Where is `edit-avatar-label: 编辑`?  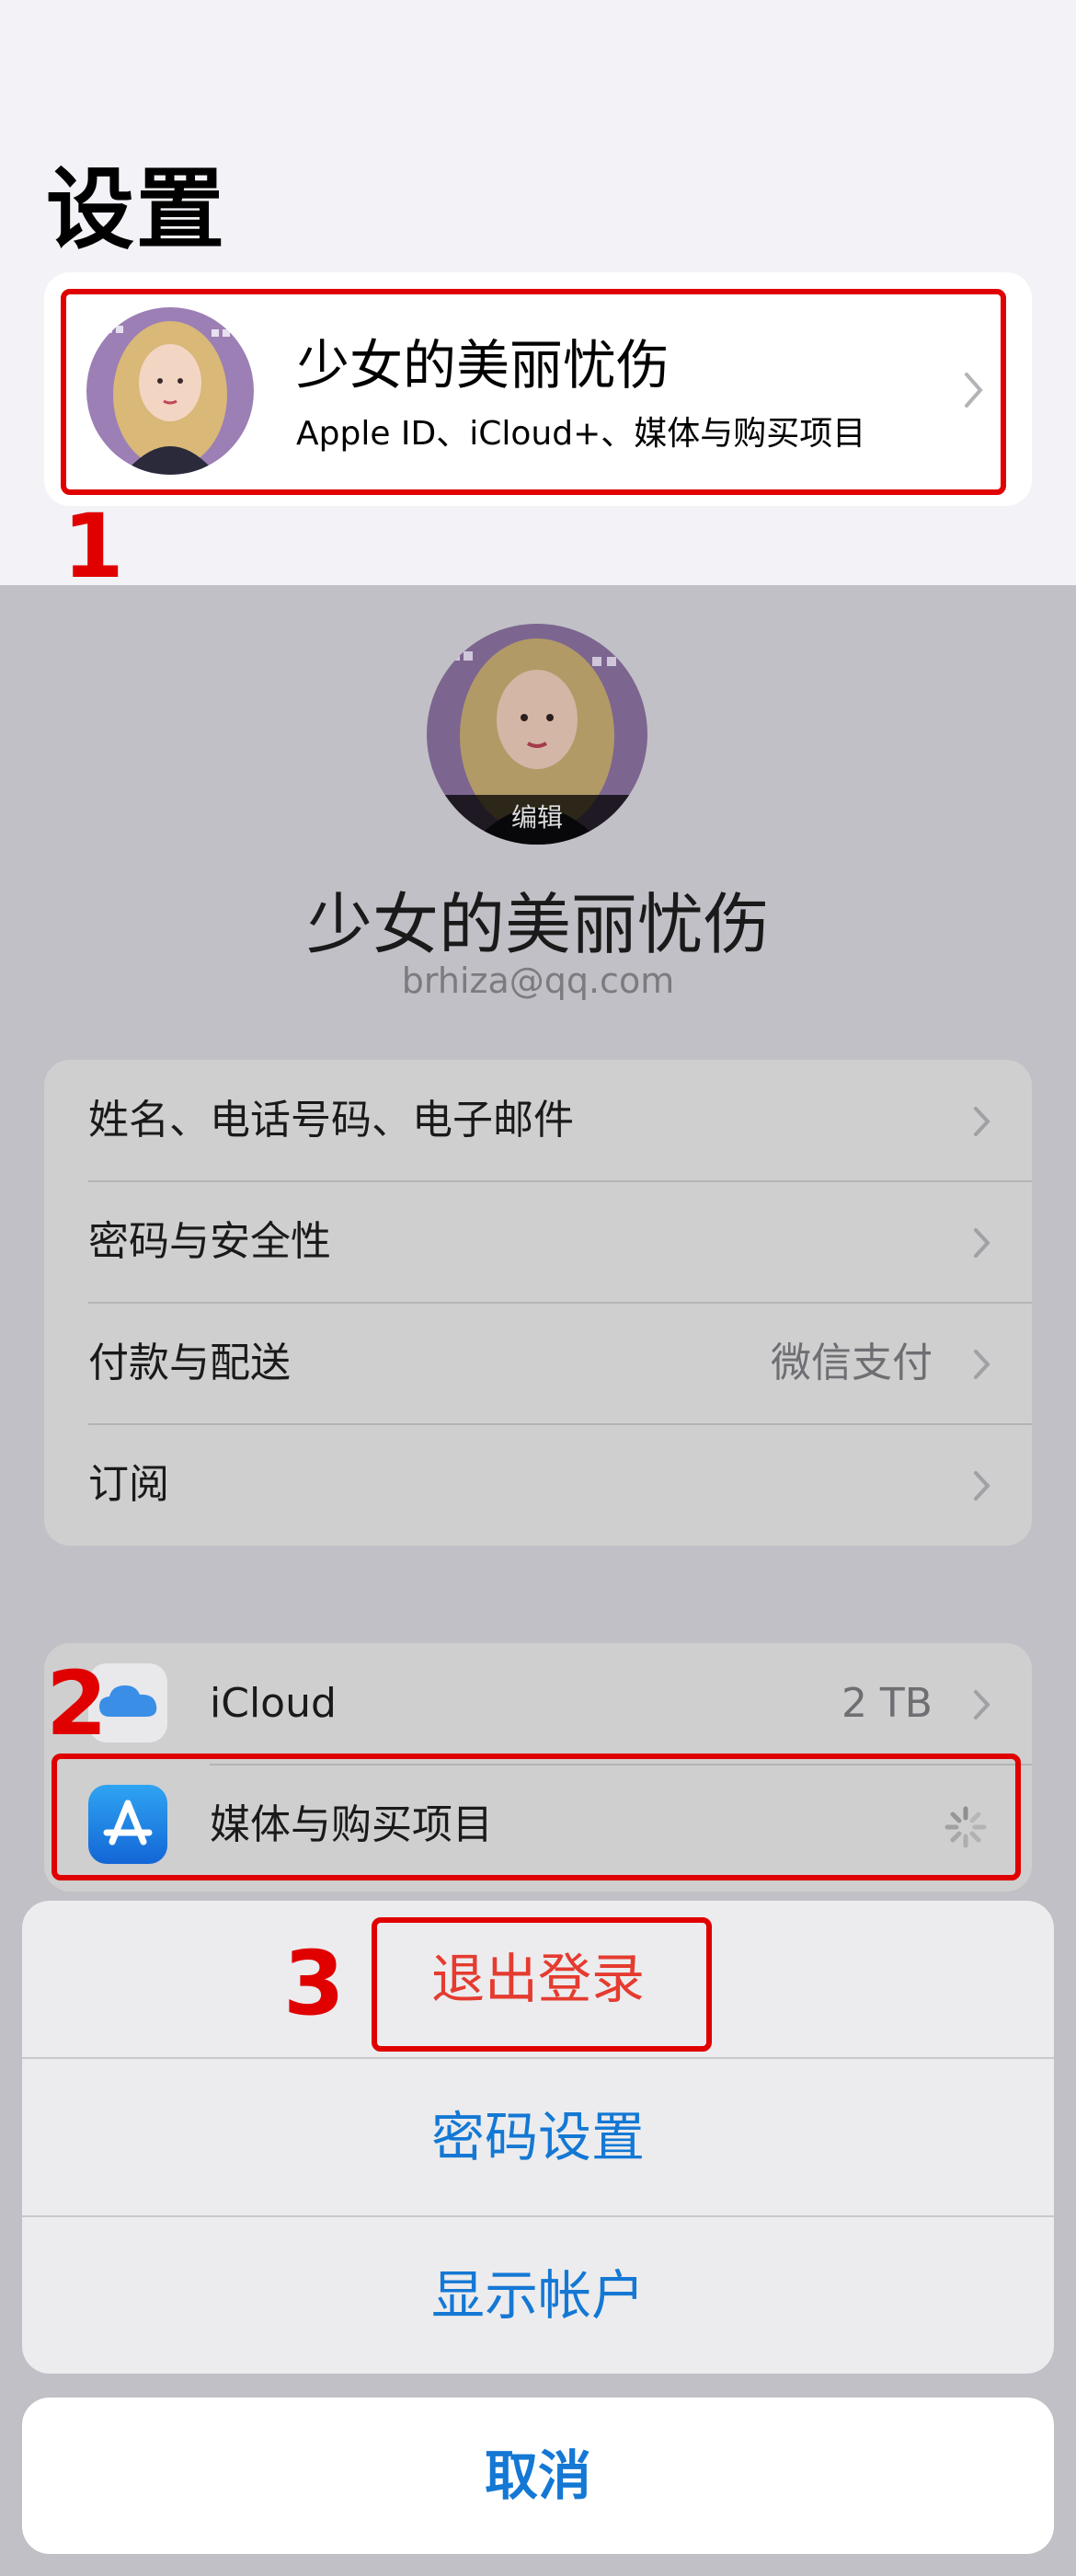
edit-avatar-label: 编辑 is located at coordinates (537, 820).